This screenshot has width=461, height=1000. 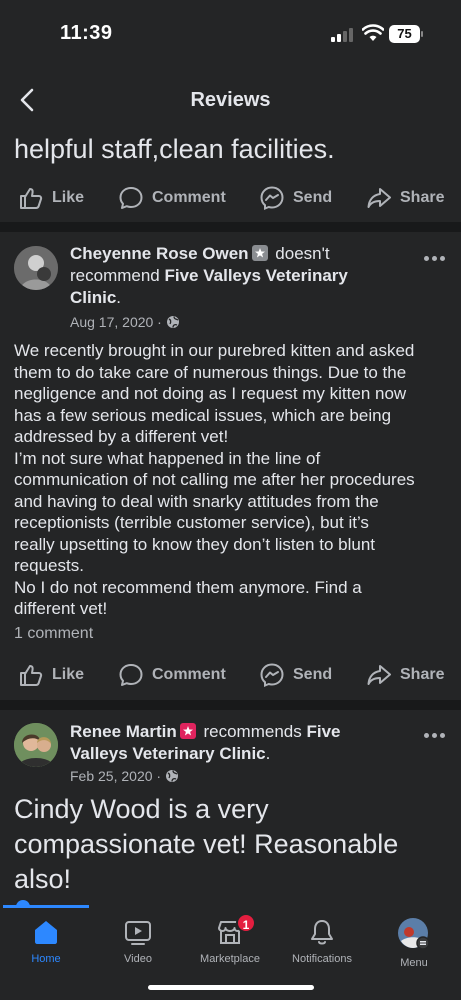 I want to click on bell-icon, so click(x=322, y=932).